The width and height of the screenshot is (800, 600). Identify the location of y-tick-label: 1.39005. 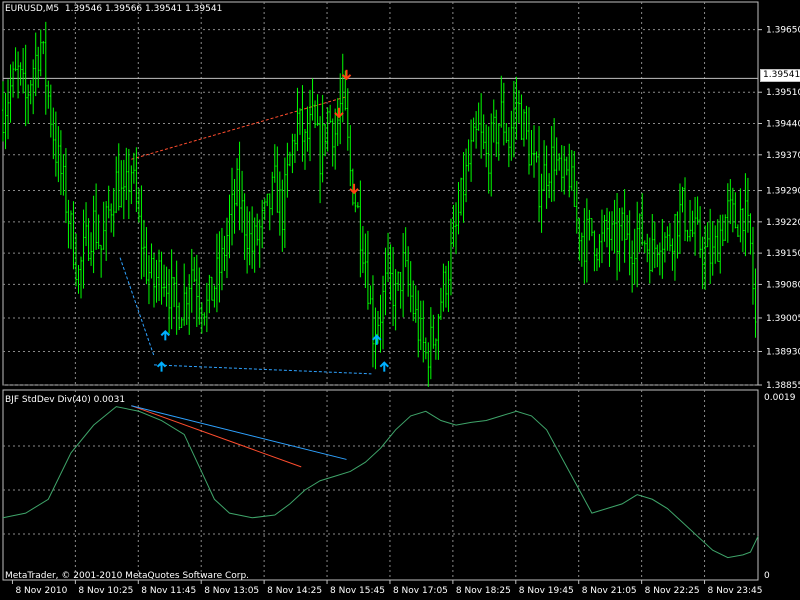
(783, 319).